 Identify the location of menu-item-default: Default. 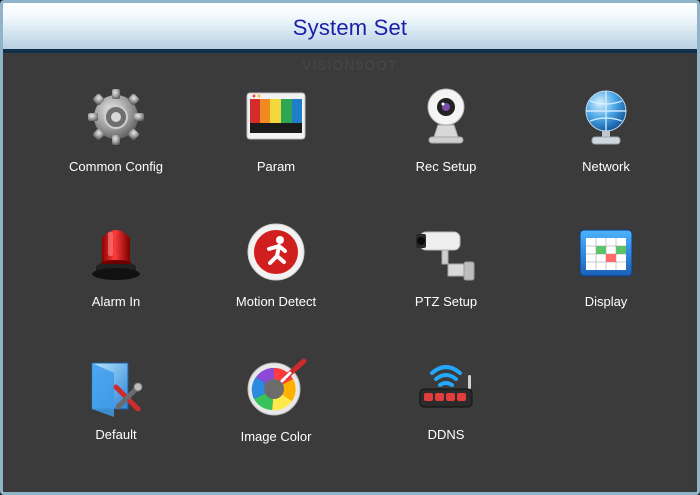
(116, 405).